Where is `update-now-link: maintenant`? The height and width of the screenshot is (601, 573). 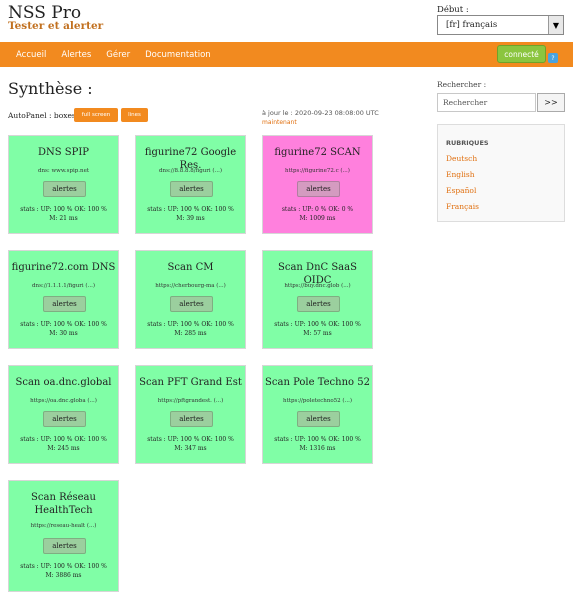
update-now-link: maintenant is located at coordinates (279, 122).